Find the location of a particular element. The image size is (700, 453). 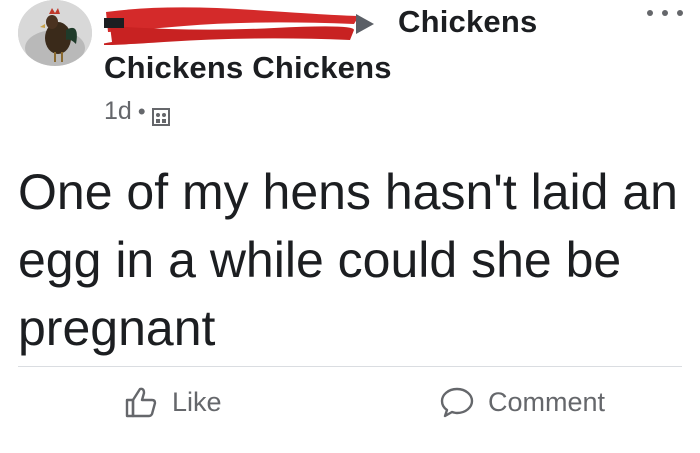

post-header-line is located at coordinates (234, 24).